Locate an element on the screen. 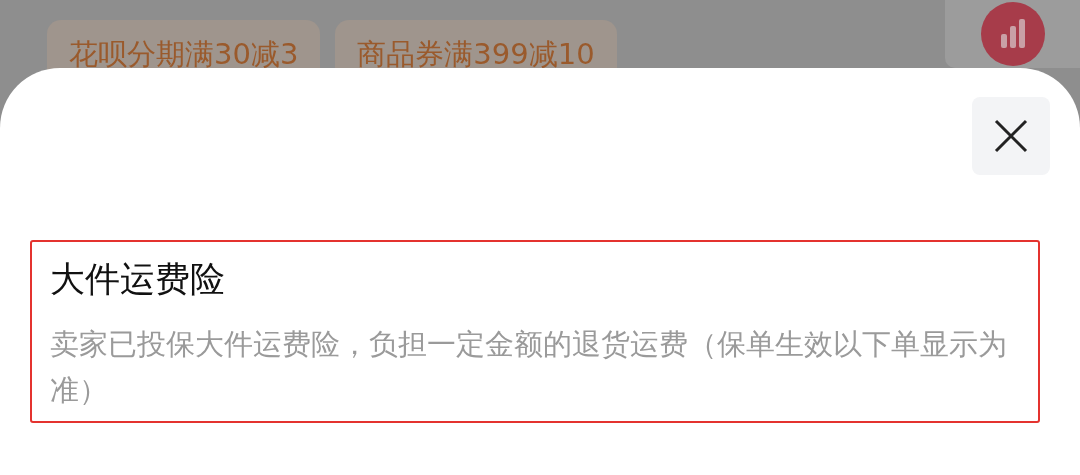 This screenshot has height=475, width=1080. close-button is located at coordinates (1011, 136).